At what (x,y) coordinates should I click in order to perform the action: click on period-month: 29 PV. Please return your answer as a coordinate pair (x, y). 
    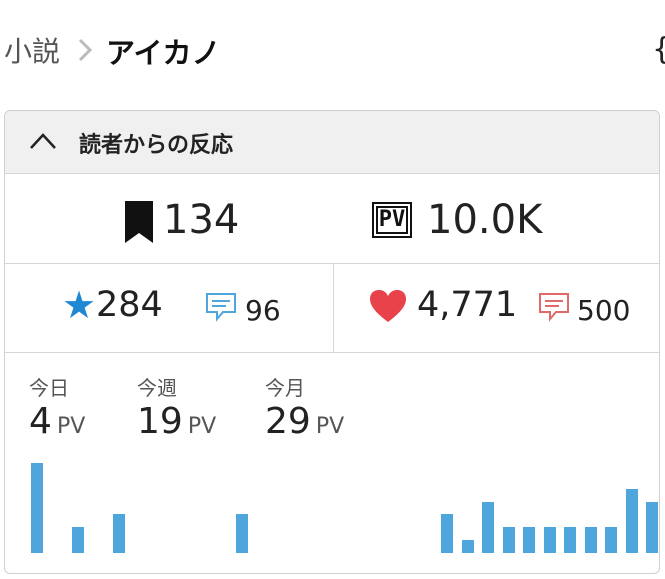
    Looking at the image, I should click on (304, 421).